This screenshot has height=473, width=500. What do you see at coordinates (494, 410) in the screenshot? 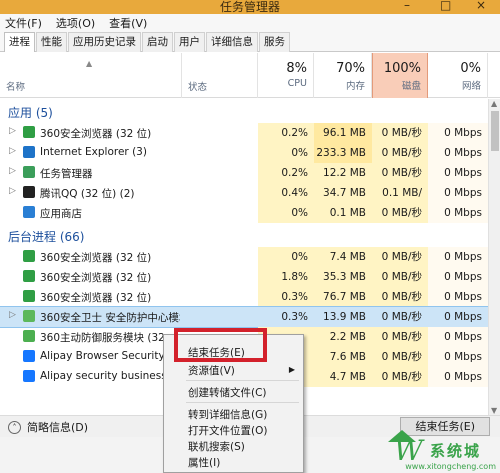
I see `scroll-down-icon: ▼` at bounding box center [494, 410].